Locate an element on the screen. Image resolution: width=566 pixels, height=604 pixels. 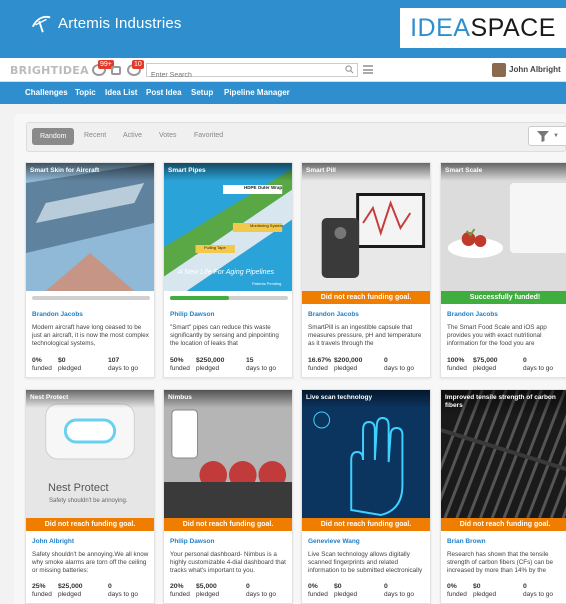
messages-icon is located at coordinates (116, 70).